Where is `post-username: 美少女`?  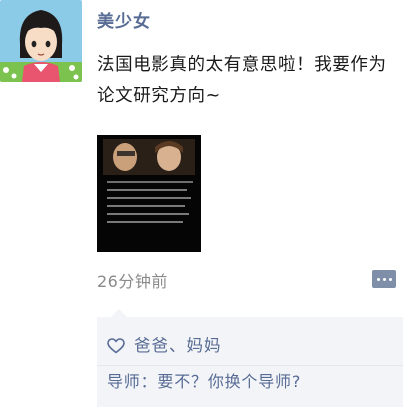 post-username: 美少女 is located at coordinates (124, 22).